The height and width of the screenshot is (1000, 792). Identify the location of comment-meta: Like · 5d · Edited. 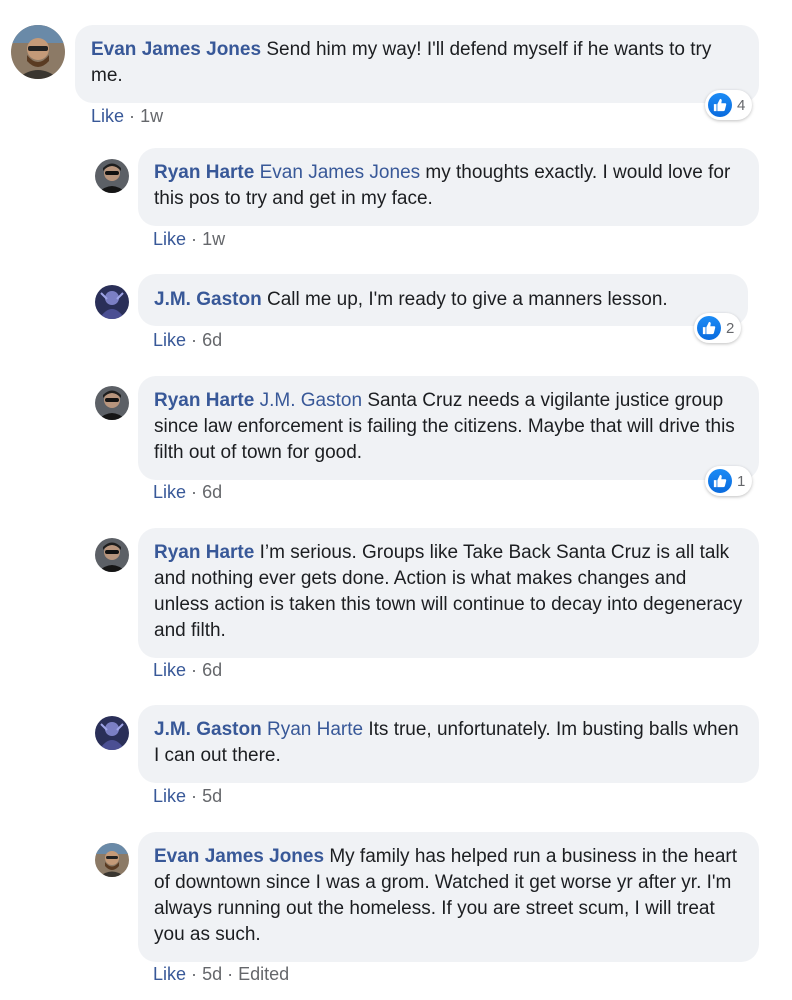
(221, 974).